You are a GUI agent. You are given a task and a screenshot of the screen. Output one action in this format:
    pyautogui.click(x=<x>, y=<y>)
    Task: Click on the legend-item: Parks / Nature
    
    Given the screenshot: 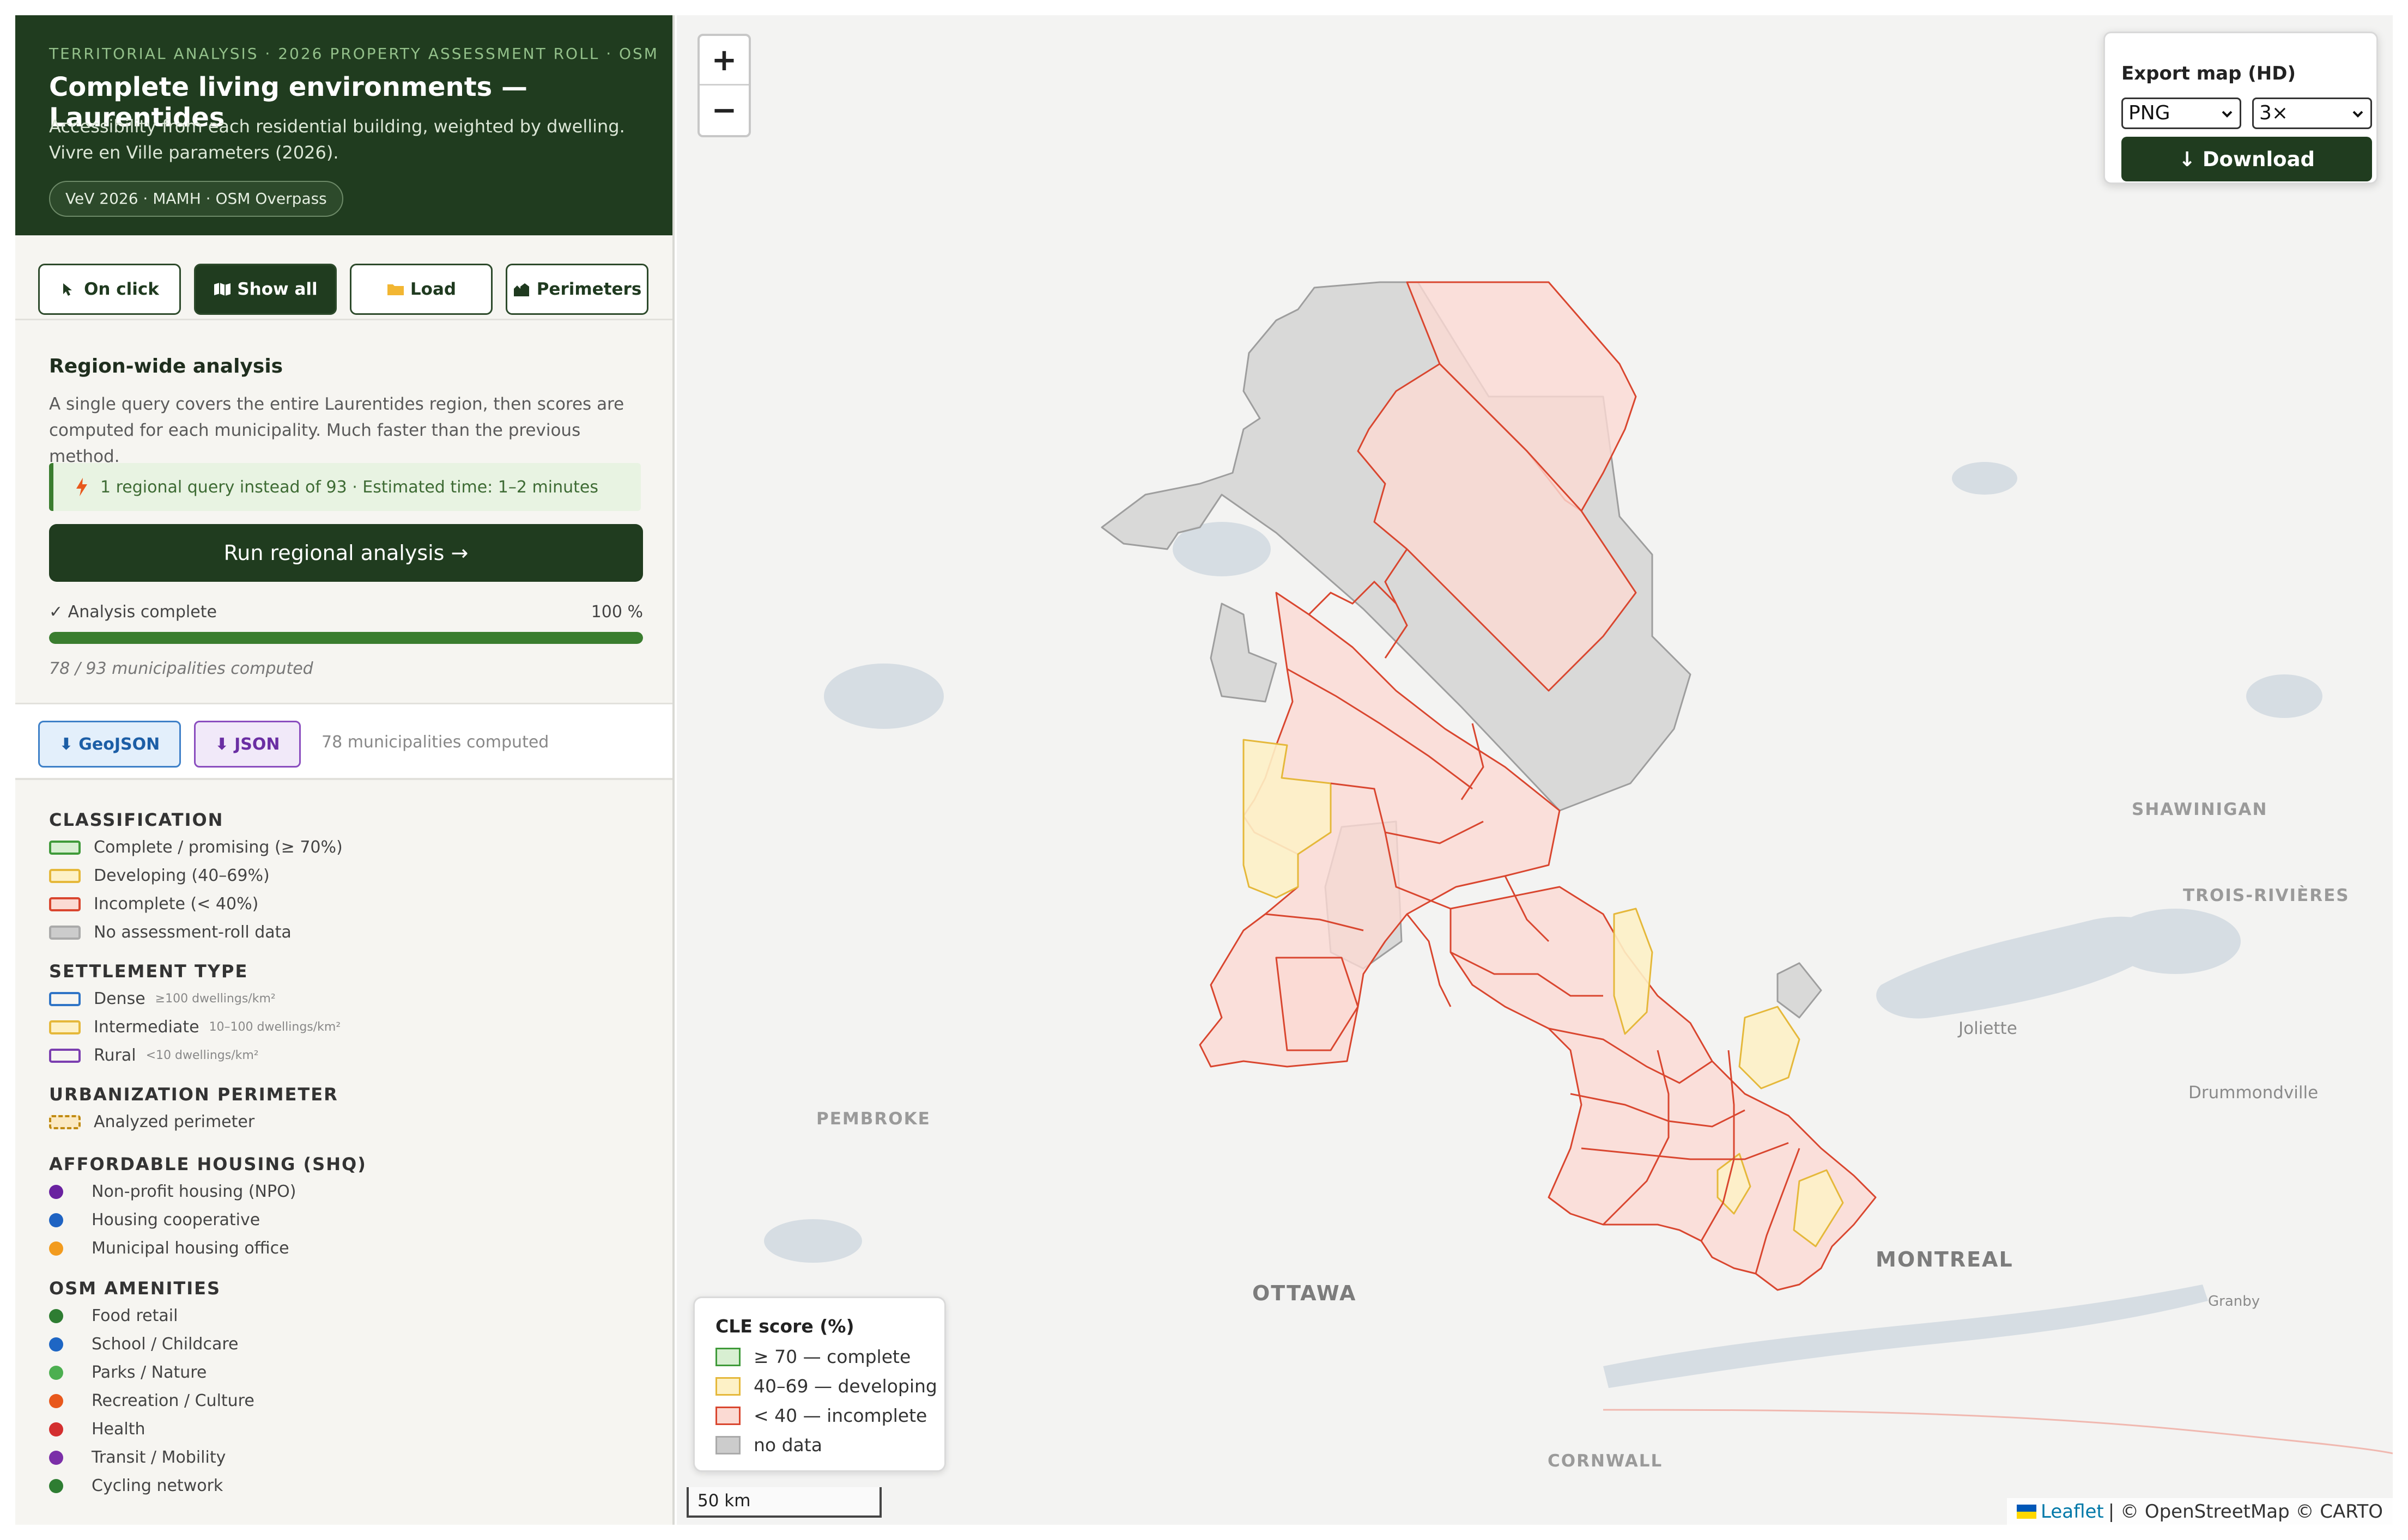 What is the action you would take?
    pyautogui.click(x=128, y=1372)
    